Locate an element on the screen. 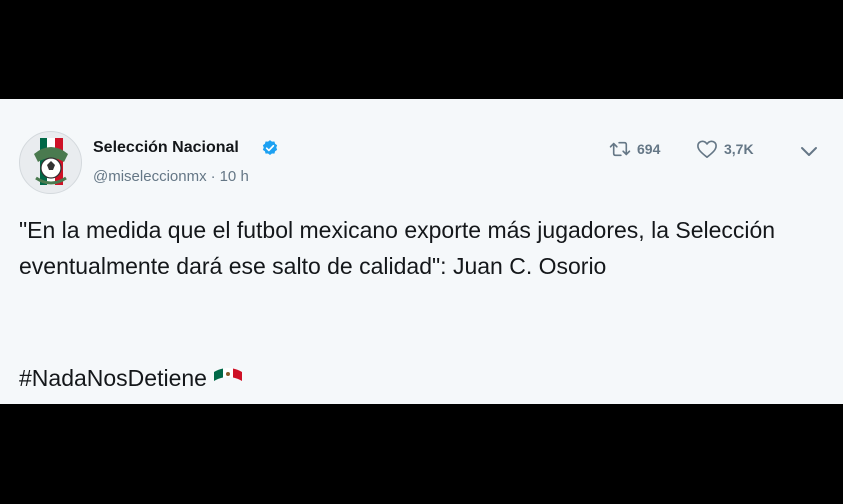  chevron-down-icon is located at coordinates (809, 151).